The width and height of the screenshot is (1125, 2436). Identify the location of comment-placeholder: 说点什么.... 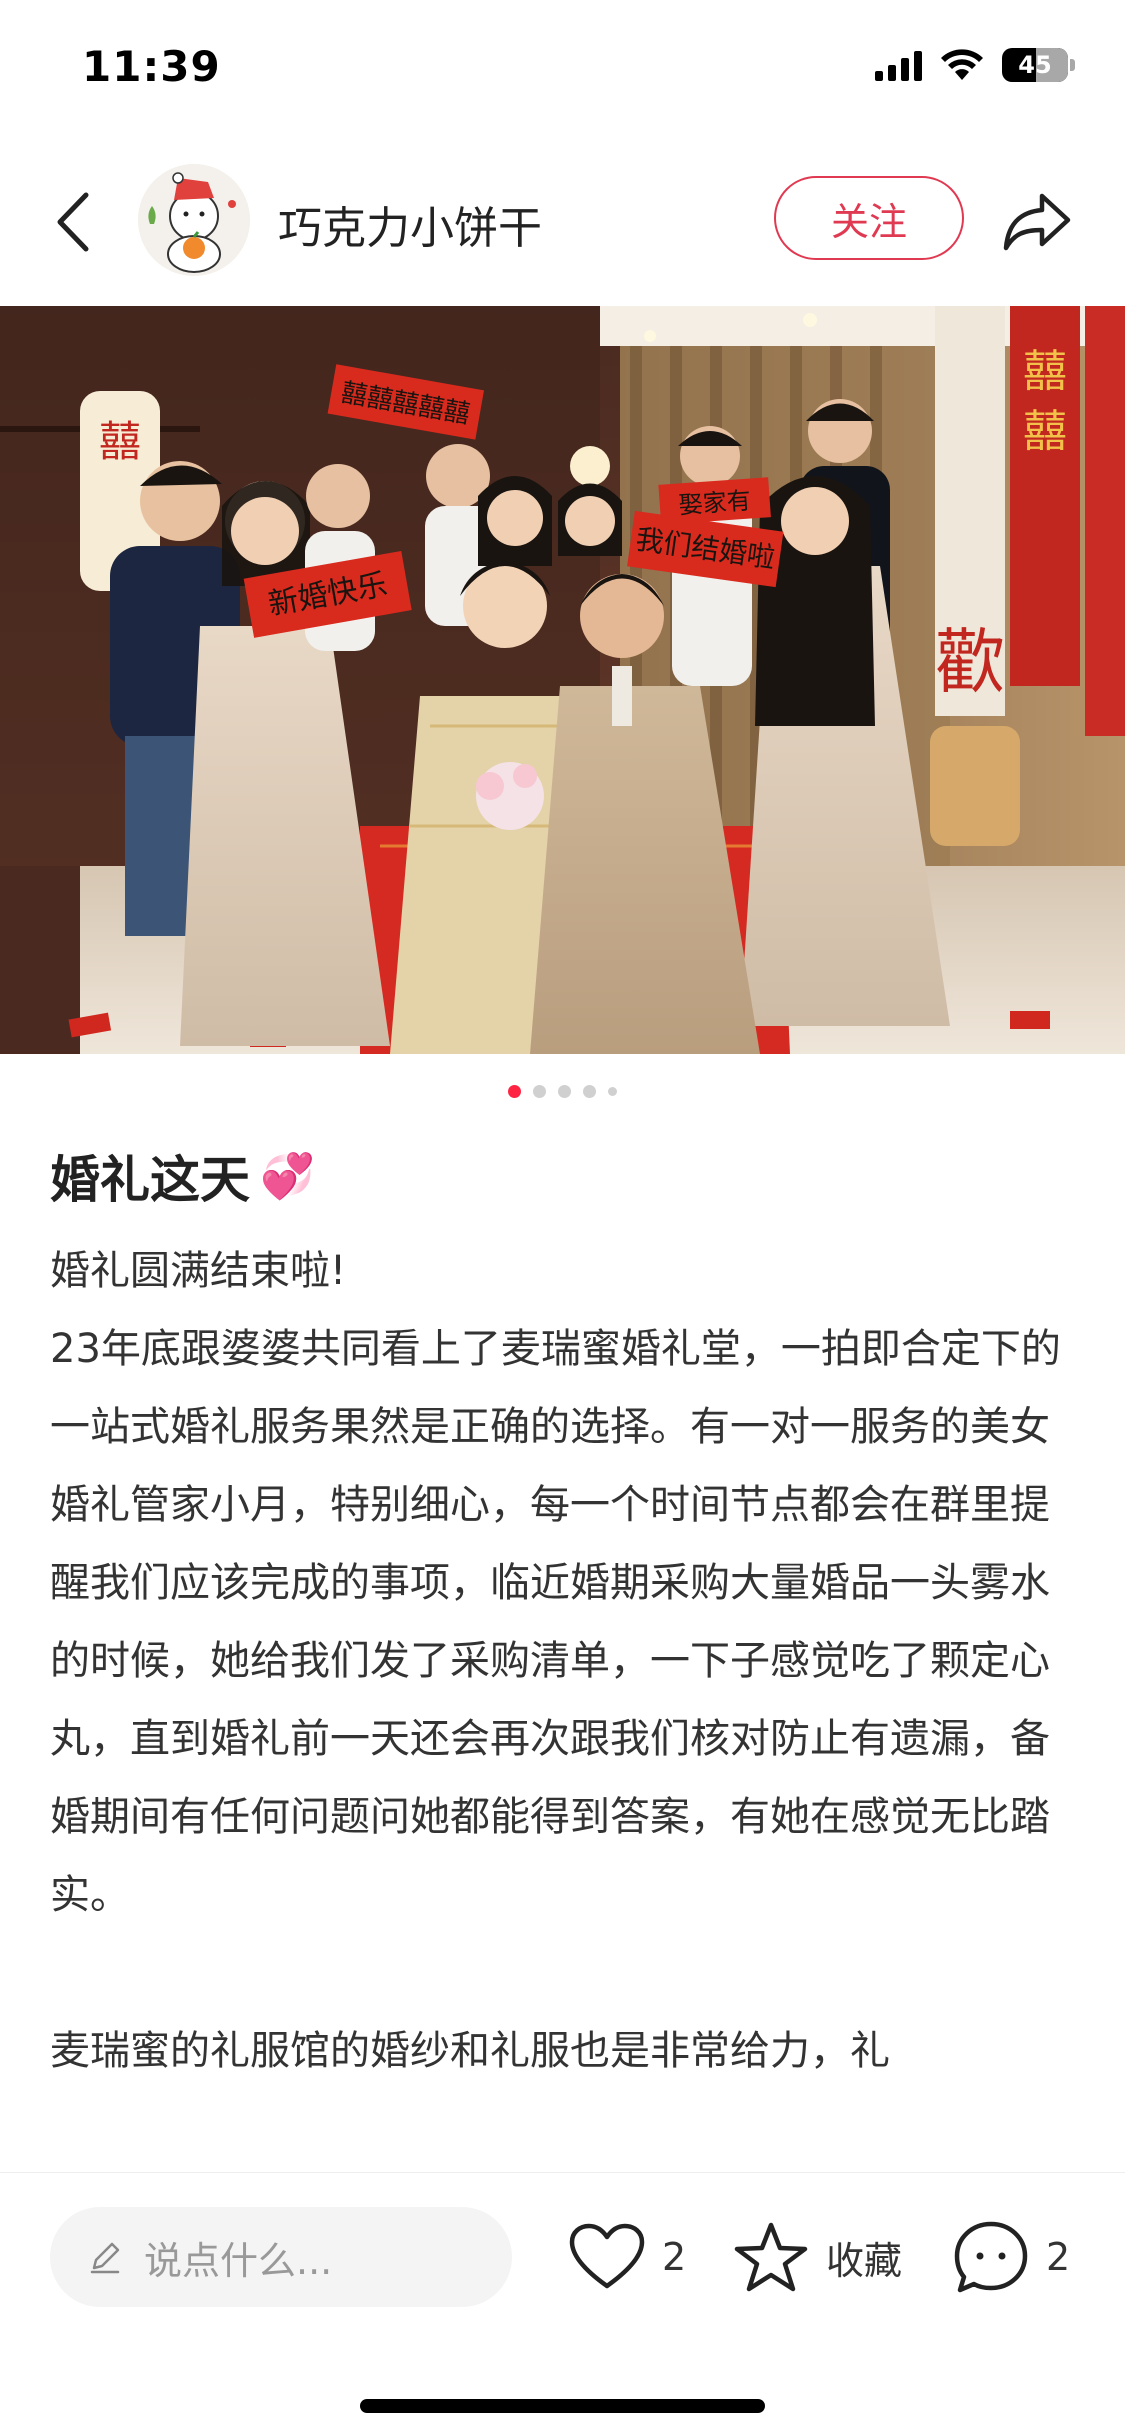
(238, 2260).